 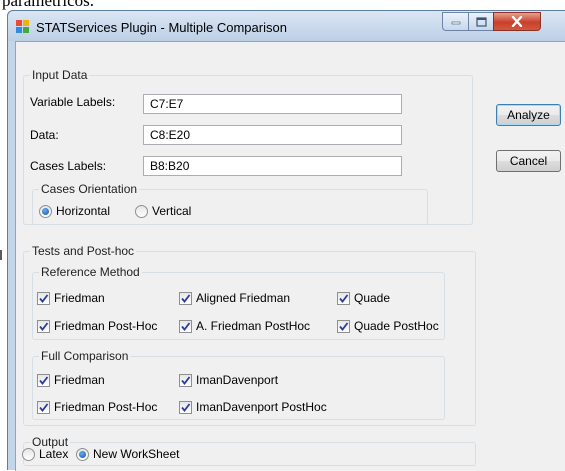 I want to click on ref-aligned-friedman-checkbox: Aligned Friedman, so click(x=234, y=298).